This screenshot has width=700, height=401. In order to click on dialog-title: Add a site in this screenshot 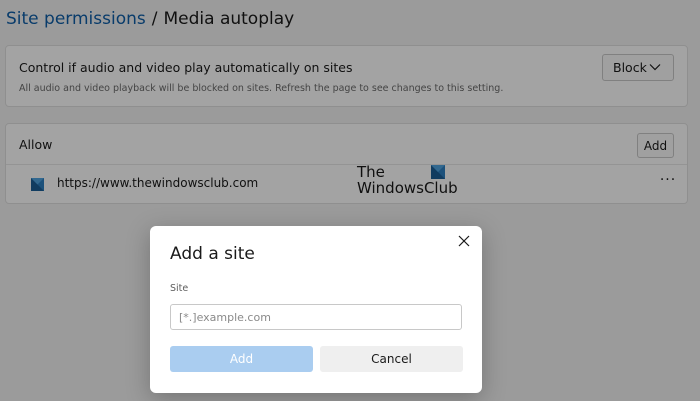, I will do `click(212, 254)`.